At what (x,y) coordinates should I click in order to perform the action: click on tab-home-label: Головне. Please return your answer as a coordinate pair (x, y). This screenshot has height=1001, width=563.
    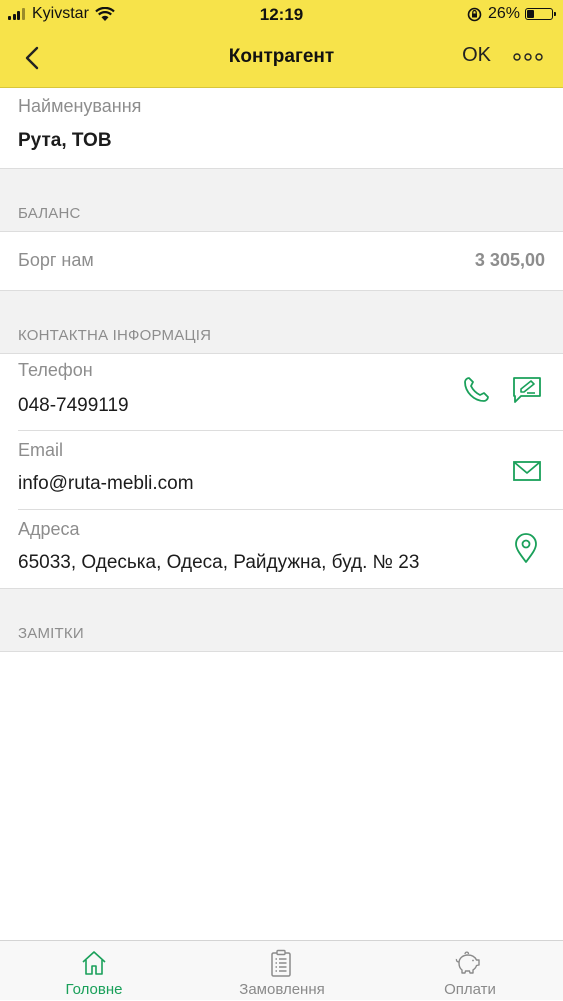
    Looking at the image, I should click on (94, 989).